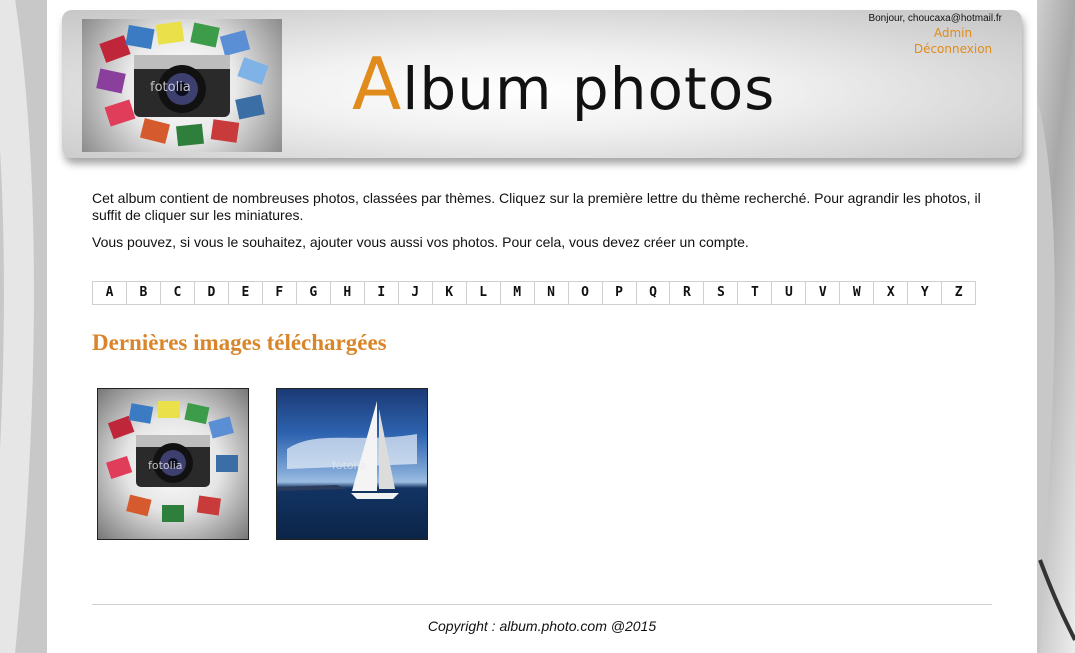  I want to click on site-title-rest: lbum photos, so click(589, 89).